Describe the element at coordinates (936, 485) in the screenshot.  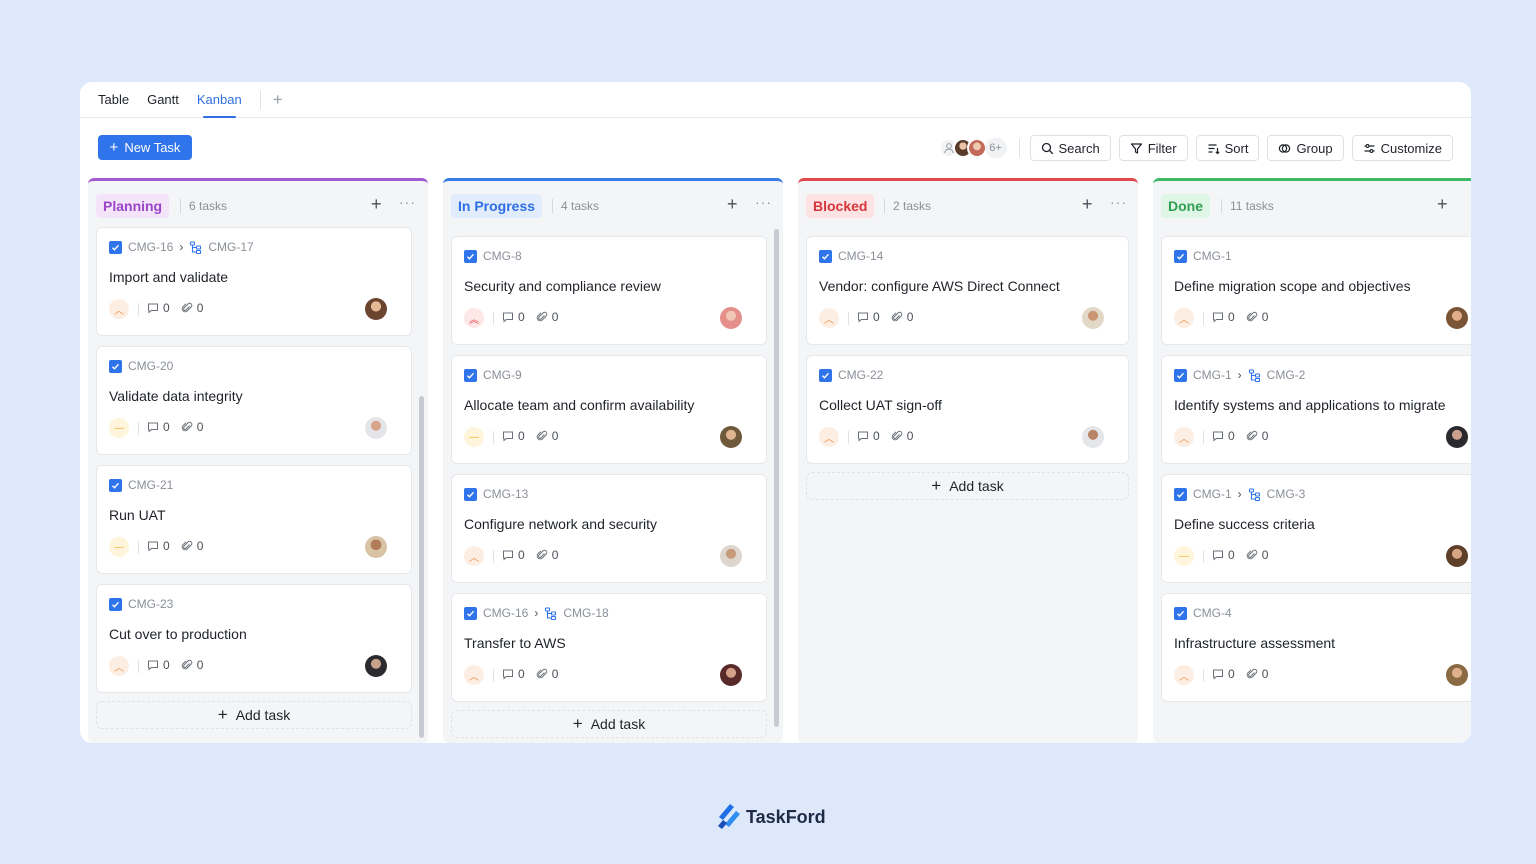
I see `plus-icon: +` at that location.